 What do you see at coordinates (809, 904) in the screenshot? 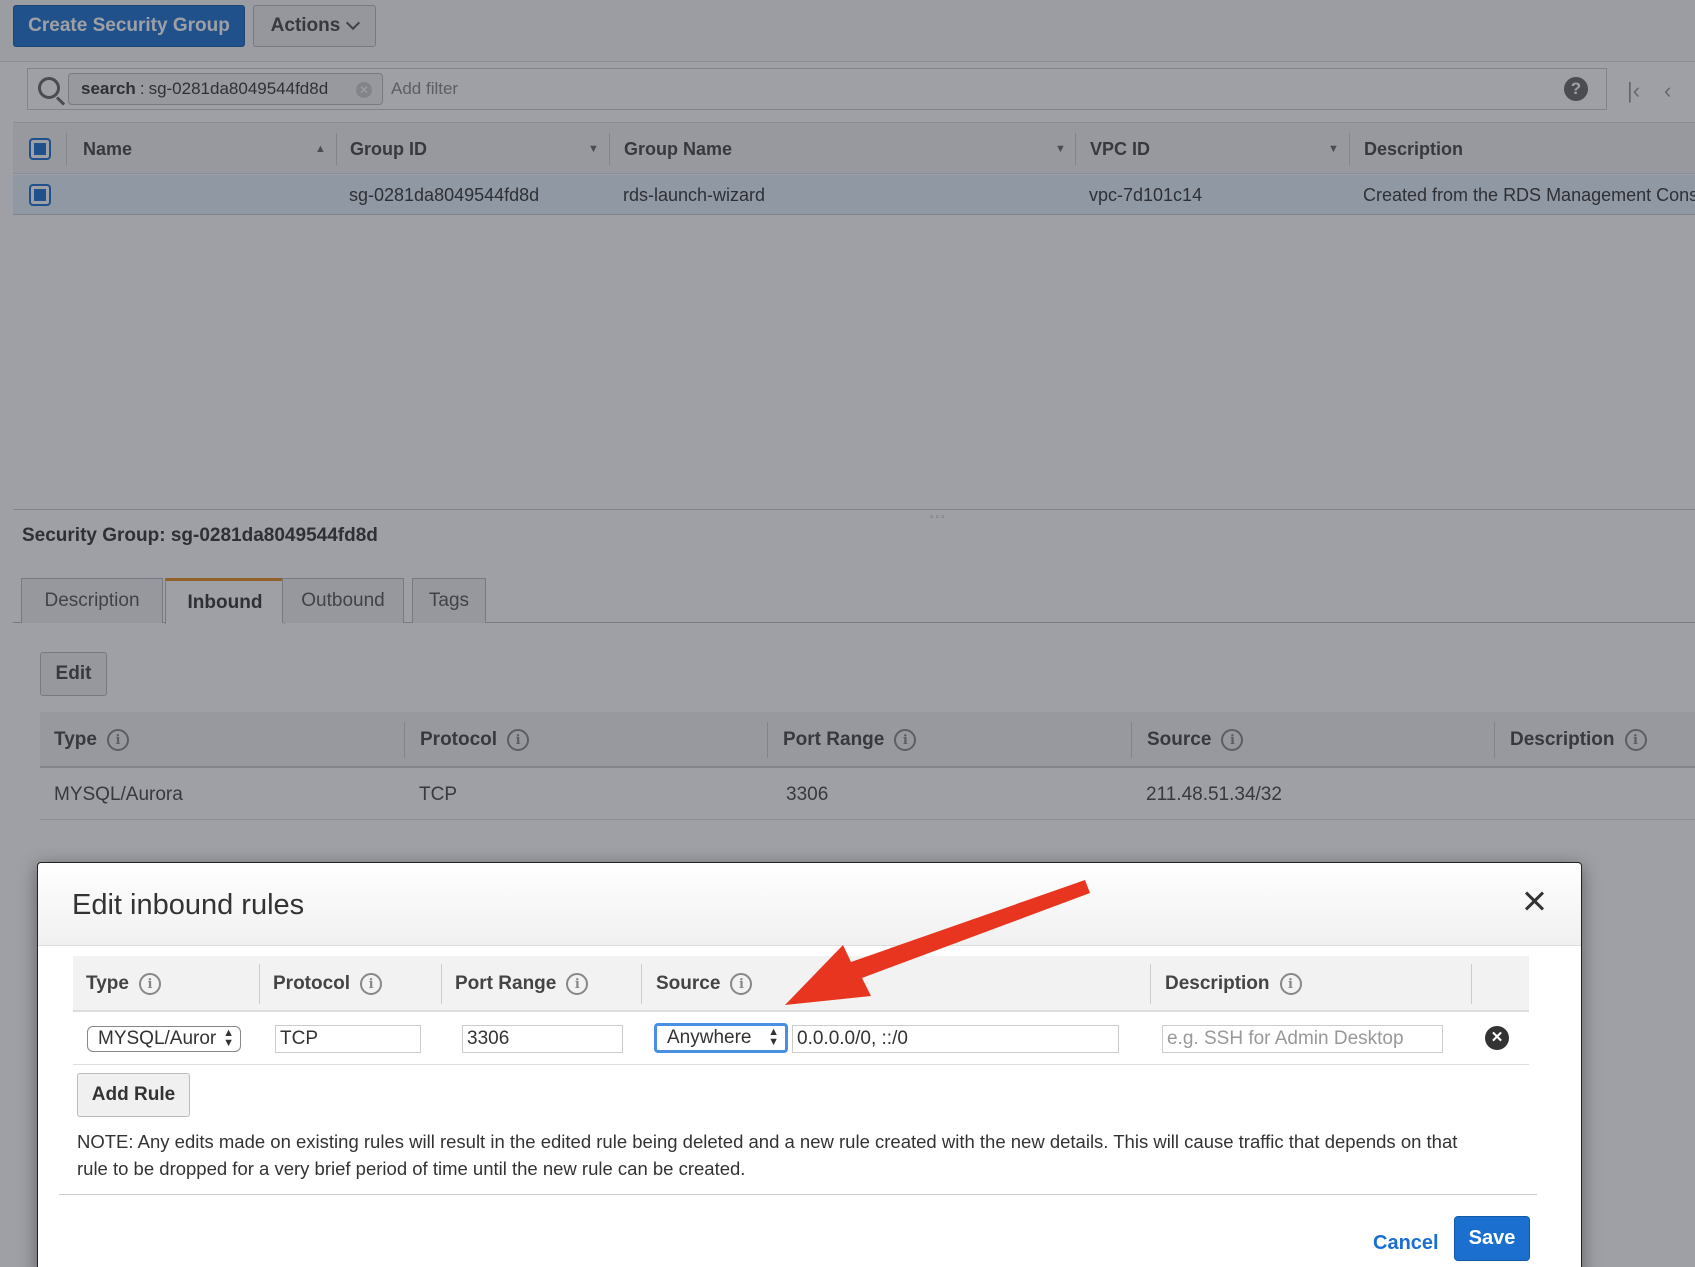
I see `dialog-header: Edit inbound rules` at bounding box center [809, 904].